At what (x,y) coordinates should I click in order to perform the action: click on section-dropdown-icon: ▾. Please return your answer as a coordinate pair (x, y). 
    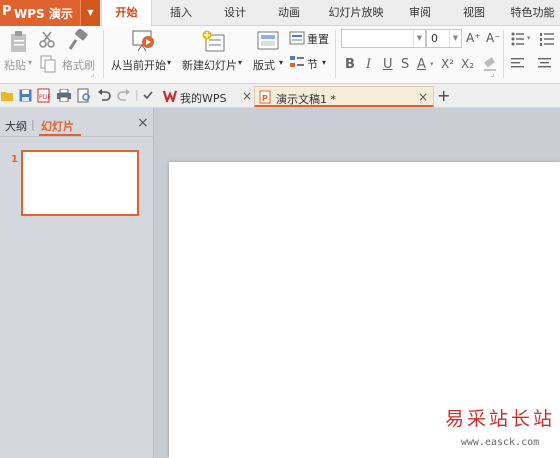
    Looking at the image, I should click on (324, 62).